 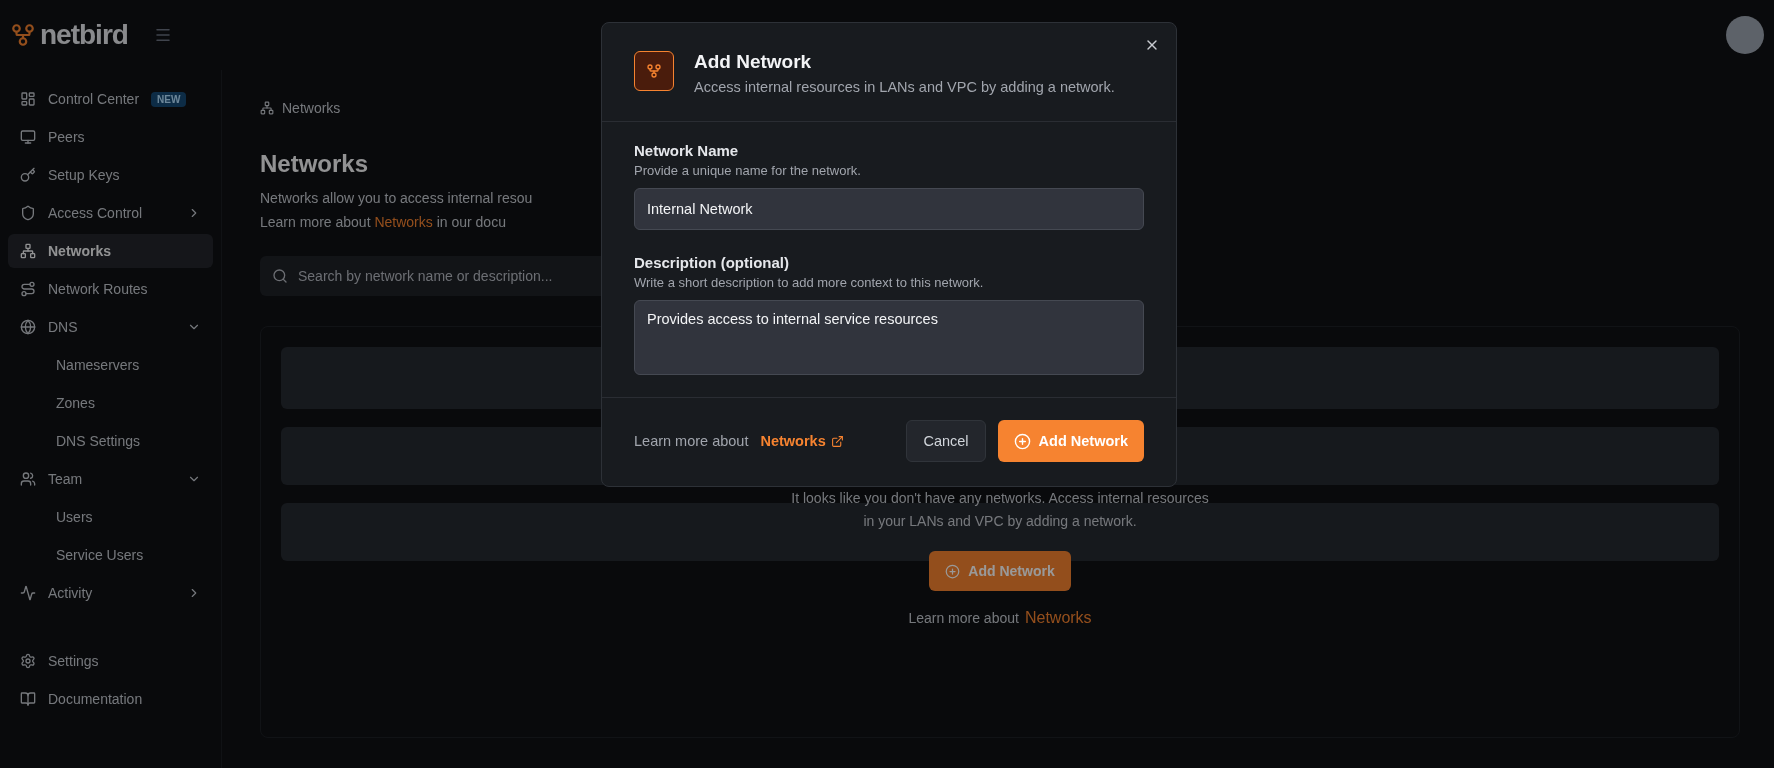 What do you see at coordinates (110, 327) in the screenshot?
I see `sidebar-item: DNS` at bounding box center [110, 327].